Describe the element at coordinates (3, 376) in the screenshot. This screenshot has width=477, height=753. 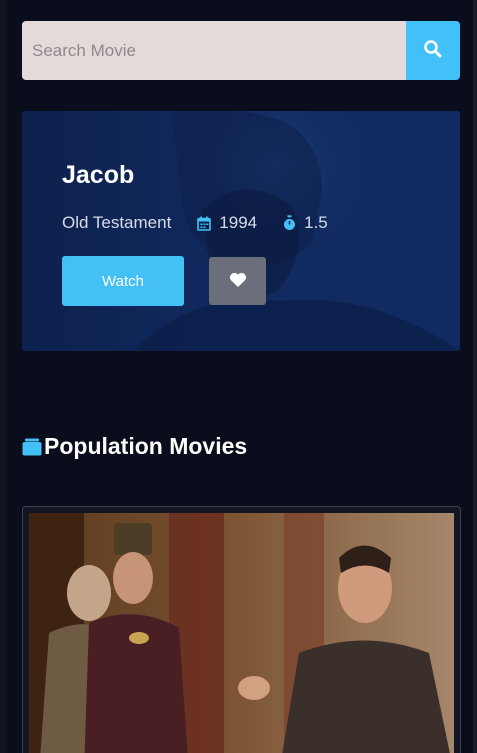
I see `left-edge` at that location.